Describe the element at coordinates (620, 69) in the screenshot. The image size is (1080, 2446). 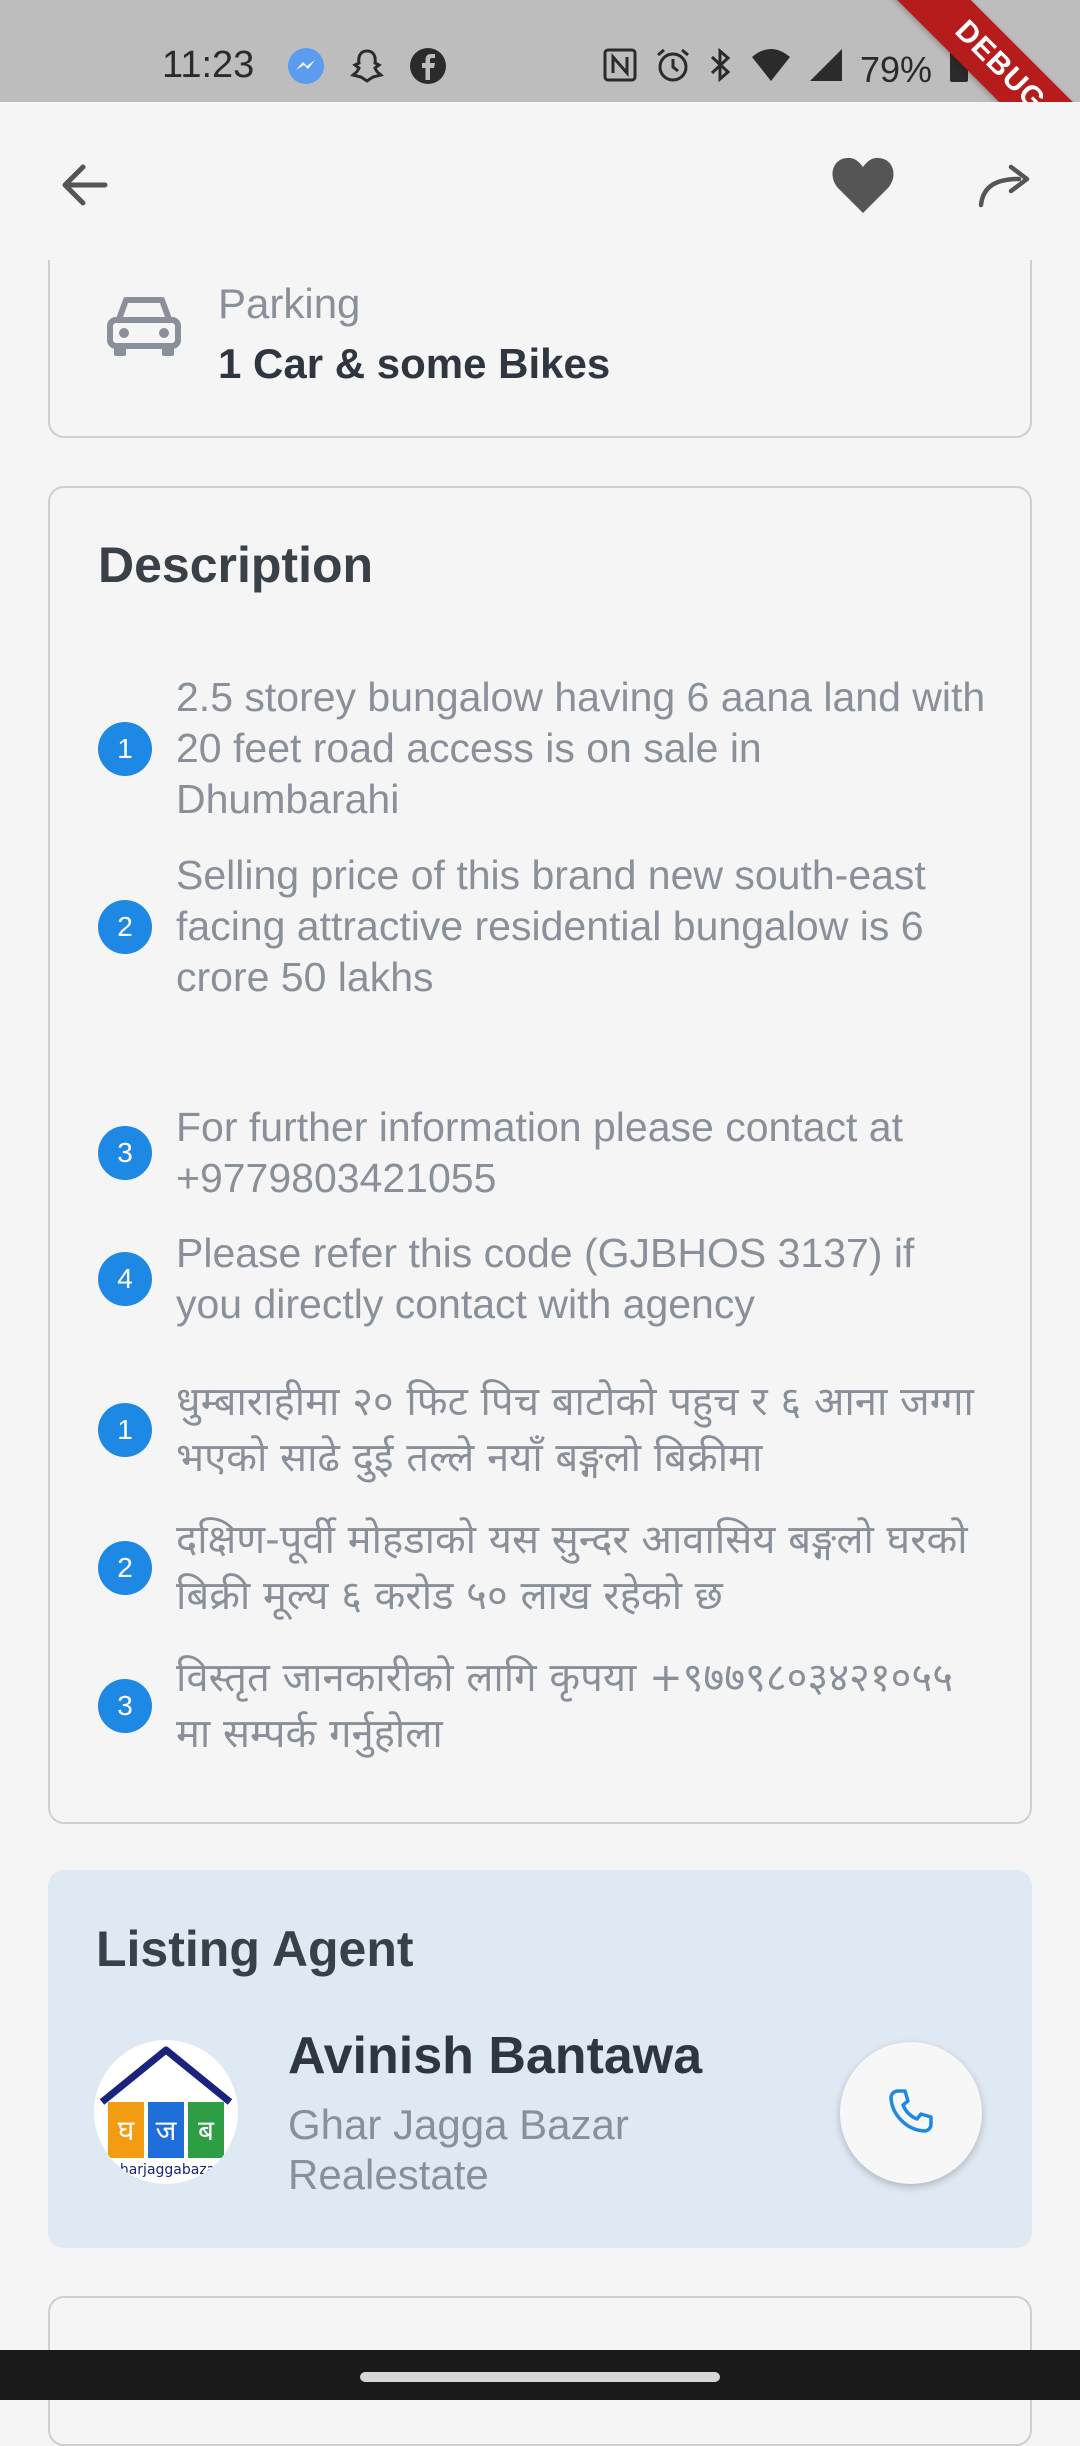
I see `nfc-icon` at that location.